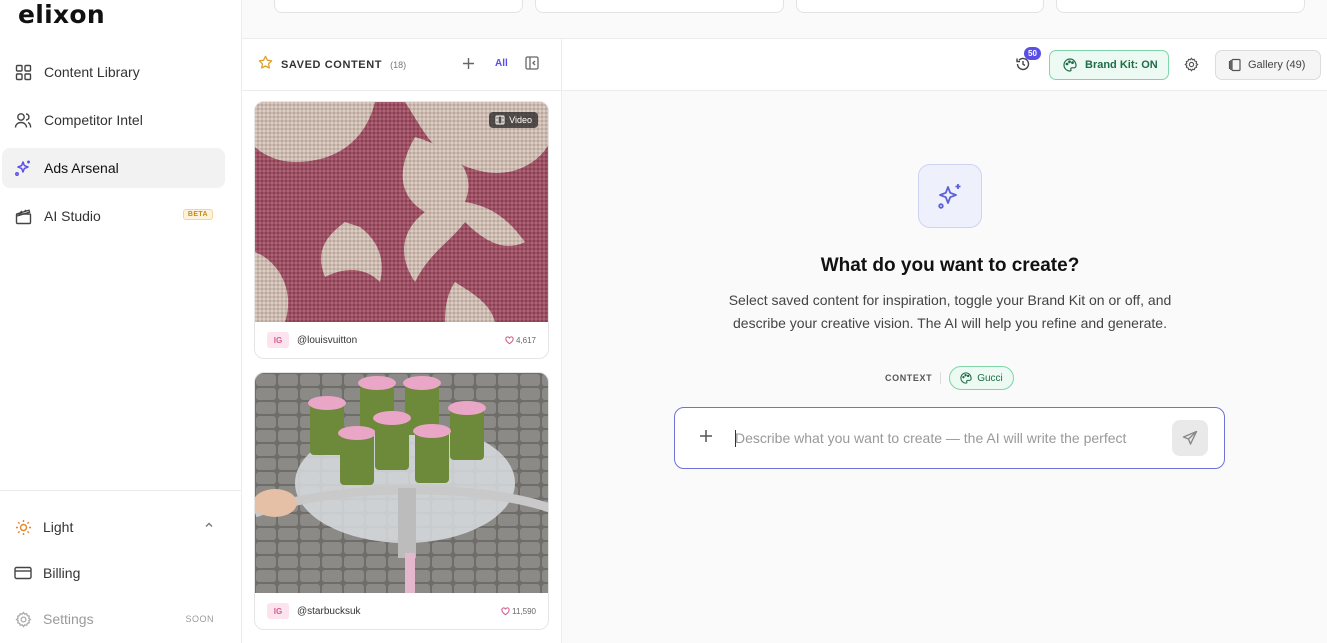  I want to click on main-toolbar: 50 Brand Kit: ON Gallery (49), so click(944, 65).